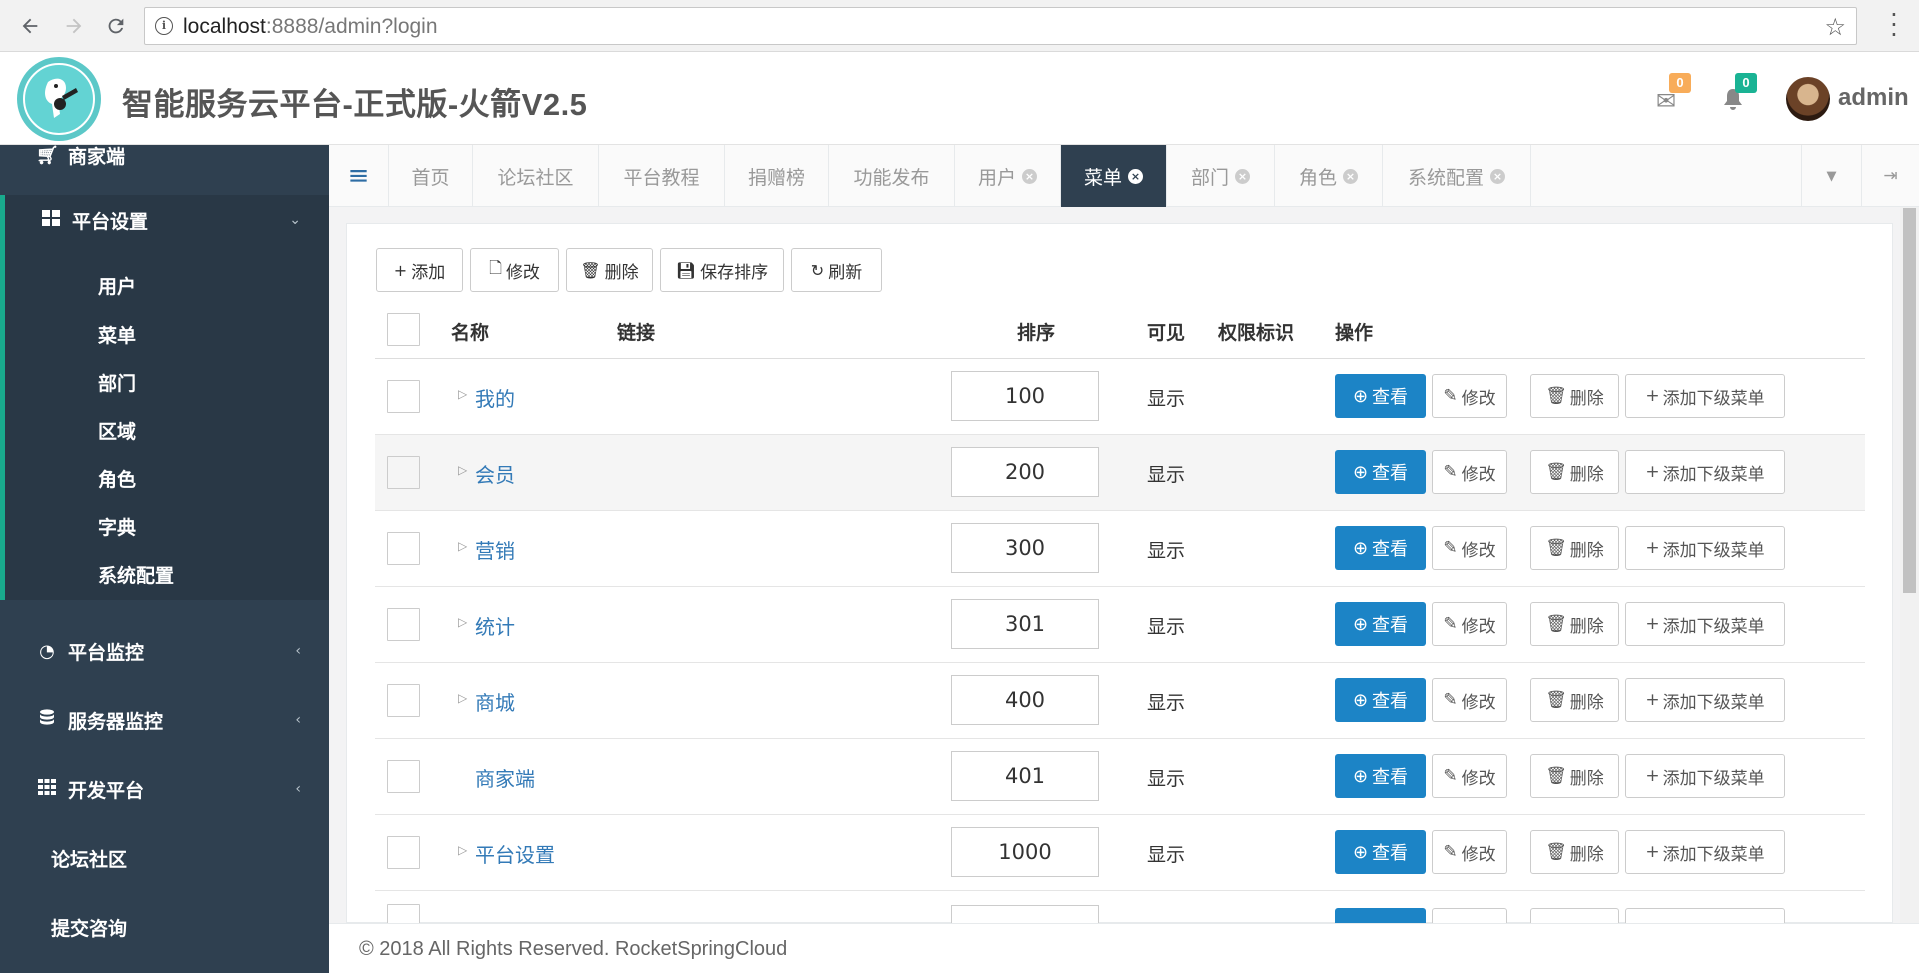 Image resolution: width=1919 pixels, height=973 pixels. What do you see at coordinates (1025, 700) in the screenshot?
I see `order-input: 400` at bounding box center [1025, 700].